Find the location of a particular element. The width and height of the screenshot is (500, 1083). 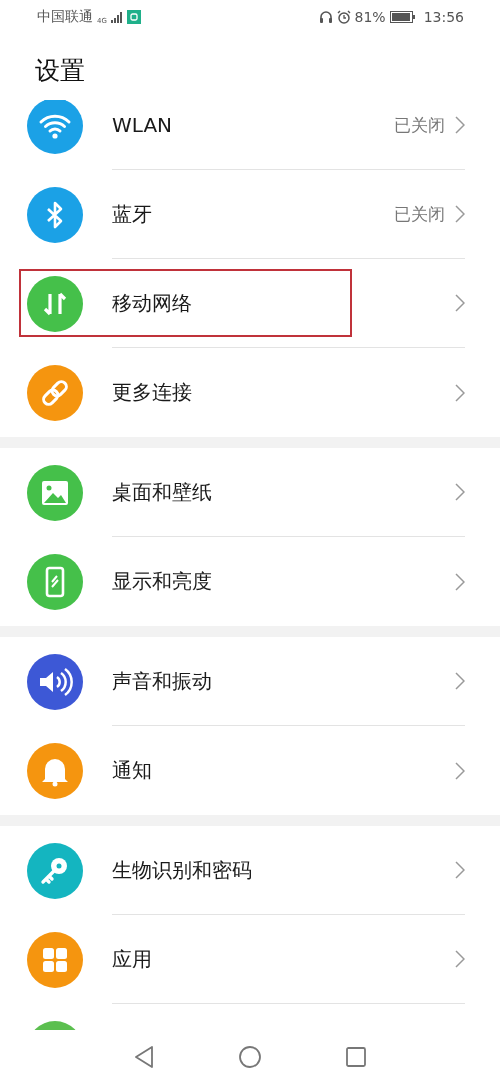

bell-icon is located at coordinates (55, 770).